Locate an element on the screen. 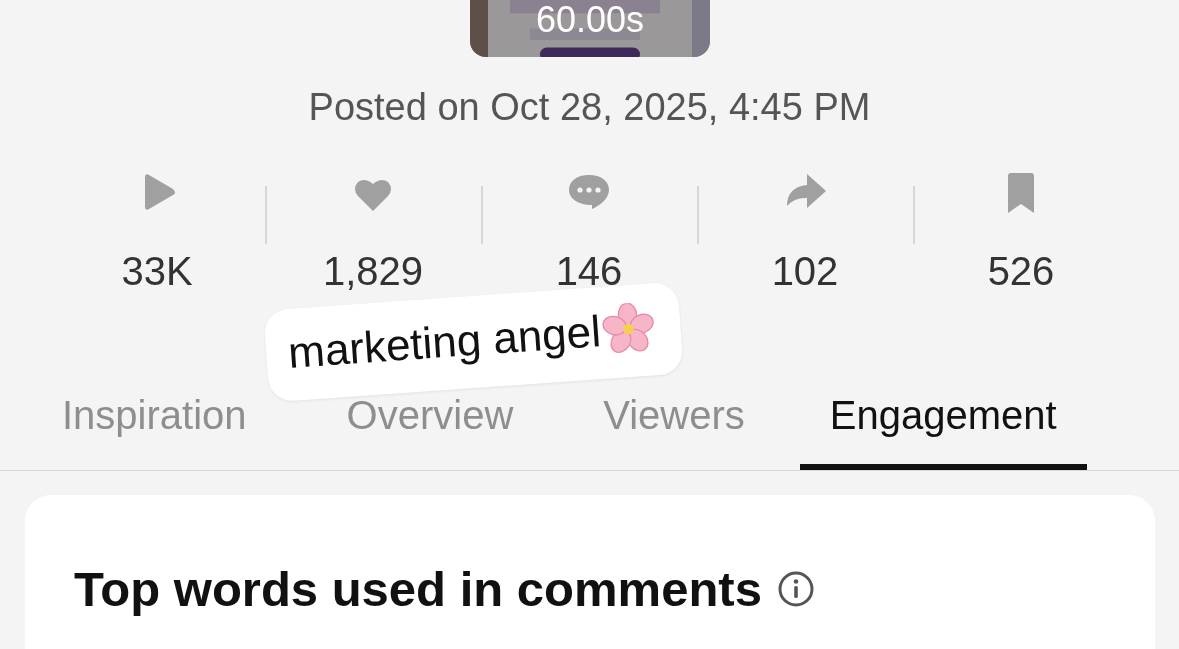 Image resolution: width=1179 pixels, height=649 pixels. stat-value: 1,829 is located at coordinates (373, 271).